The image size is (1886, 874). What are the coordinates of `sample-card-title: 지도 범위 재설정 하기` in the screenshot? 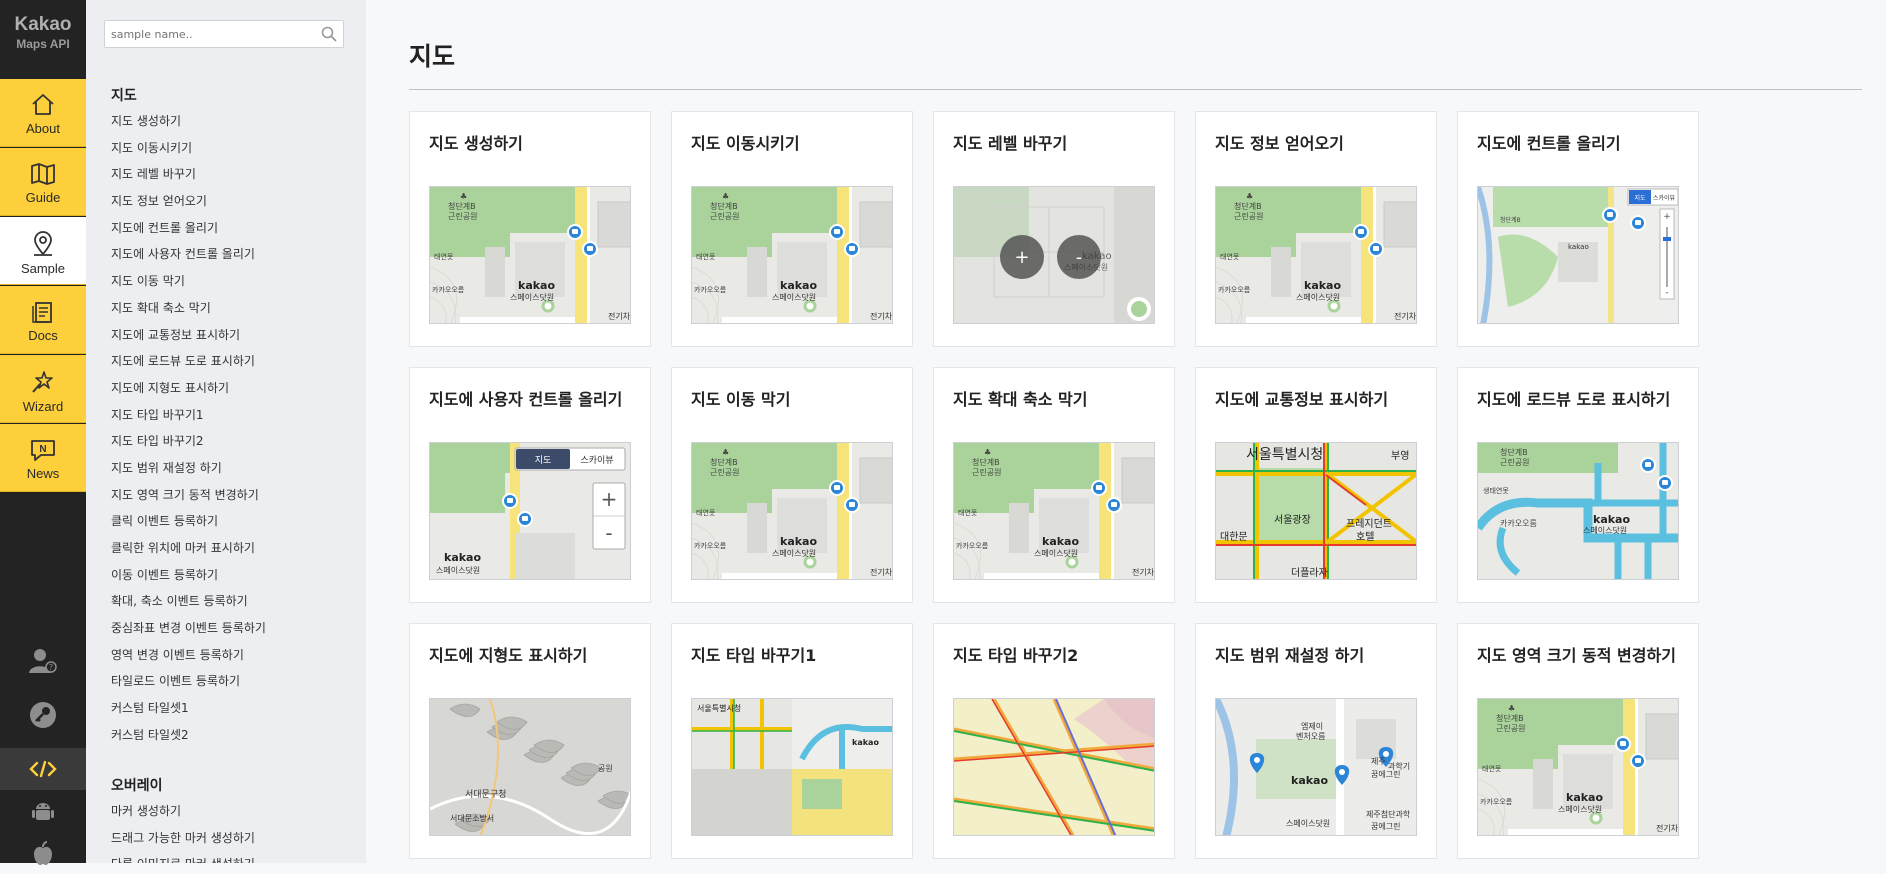 It's located at (1290, 655).